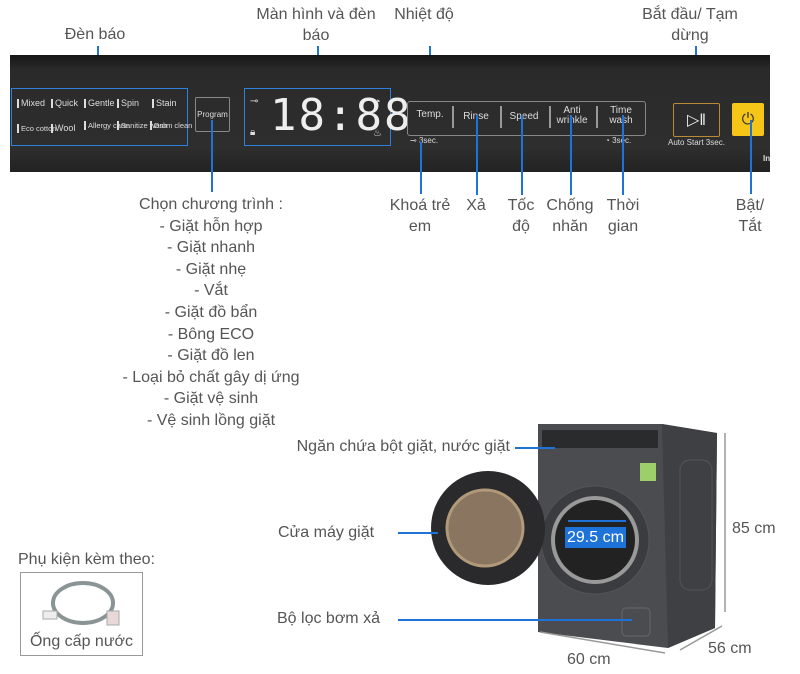 The height and width of the screenshot is (674, 800). I want to click on machine-side, so click(689, 536).